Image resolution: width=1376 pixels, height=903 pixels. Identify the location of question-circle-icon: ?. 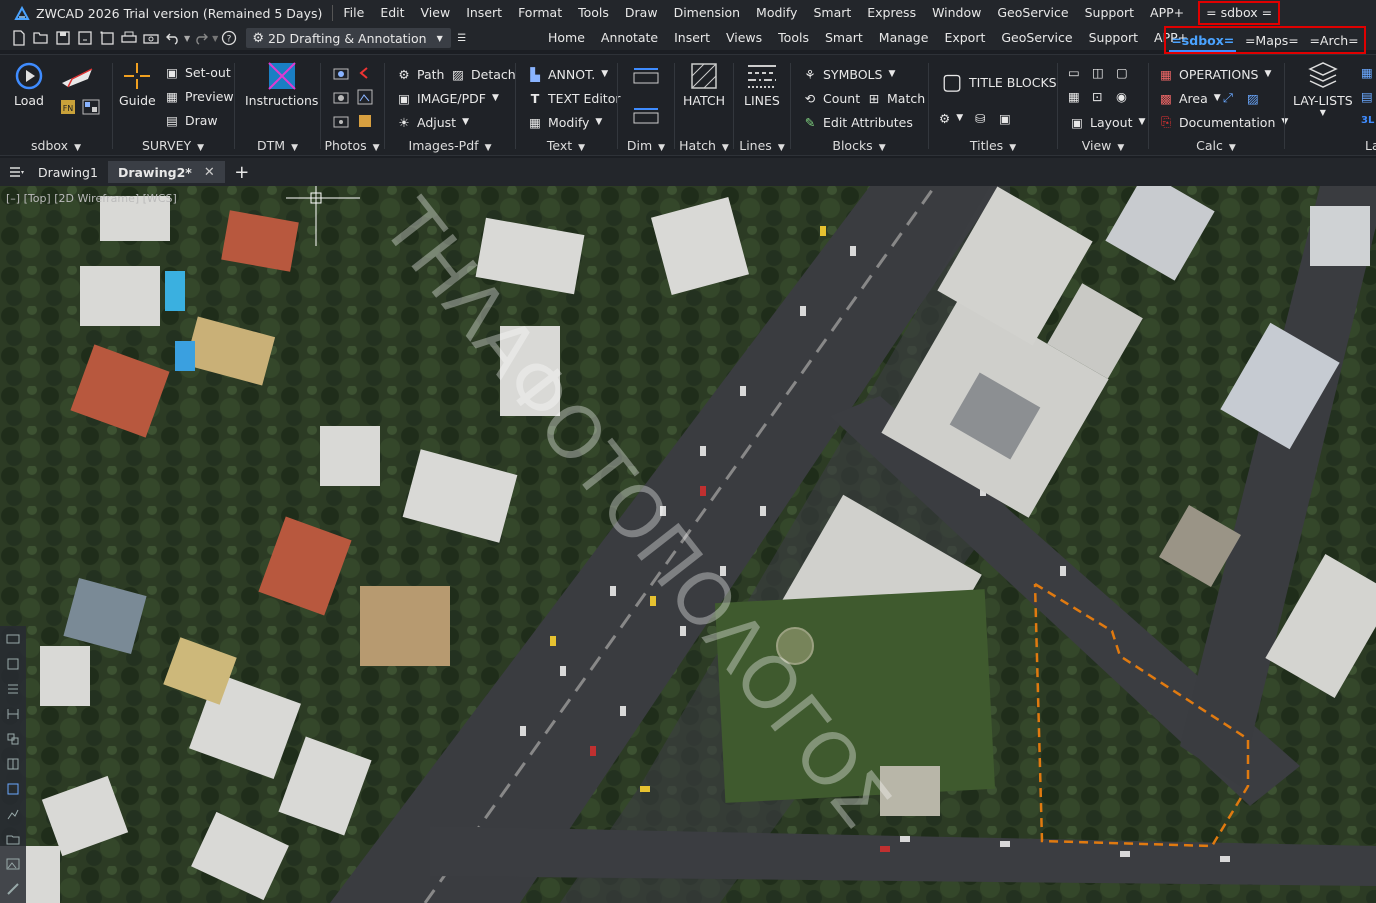
(229, 38).